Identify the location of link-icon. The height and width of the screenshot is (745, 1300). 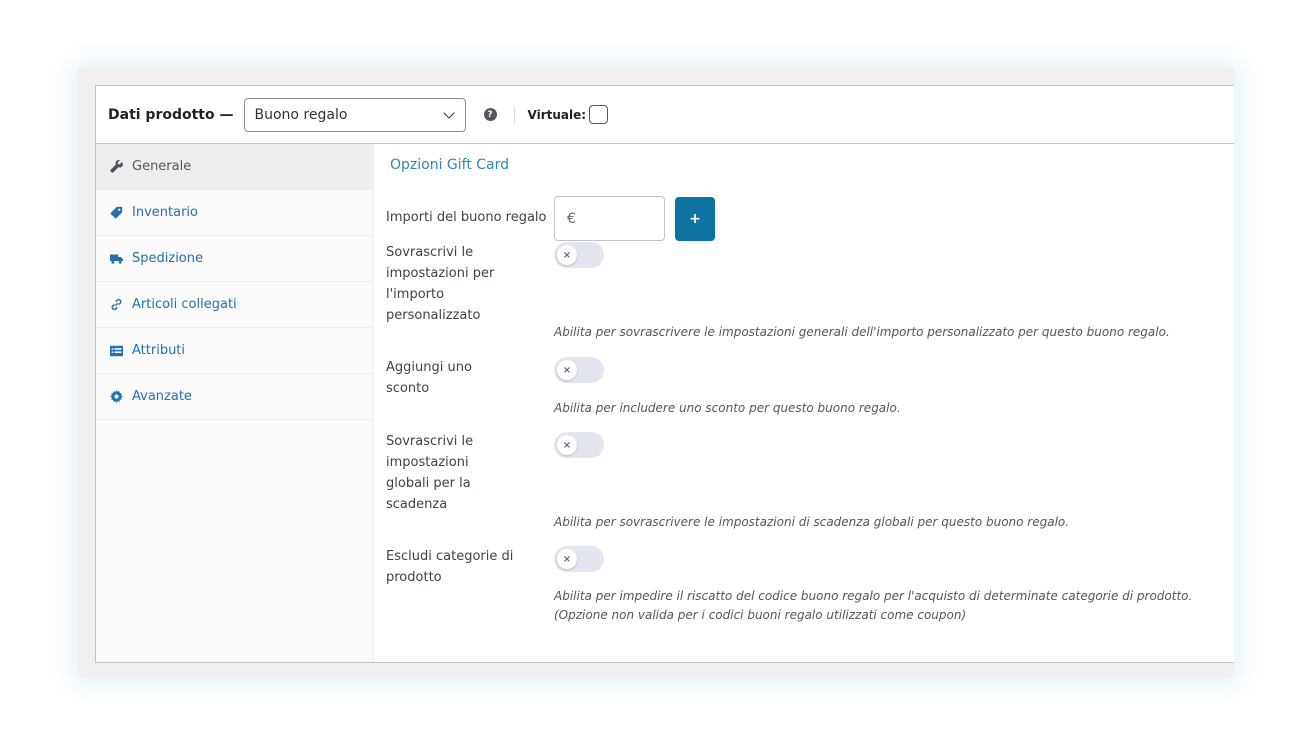
(116, 304).